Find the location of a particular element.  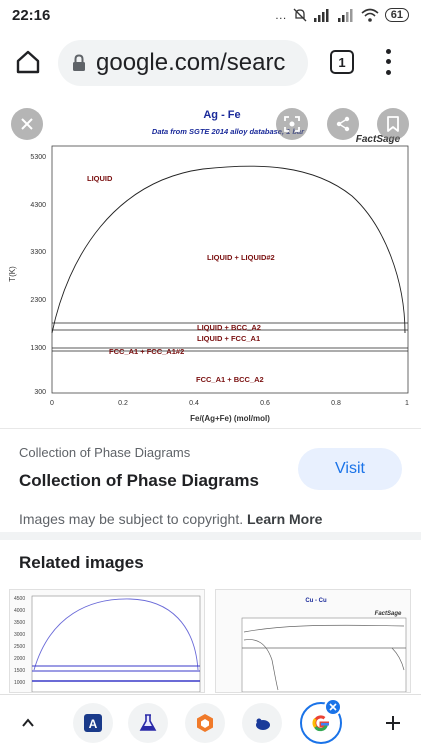

x-tick: 1 is located at coordinates (407, 403).